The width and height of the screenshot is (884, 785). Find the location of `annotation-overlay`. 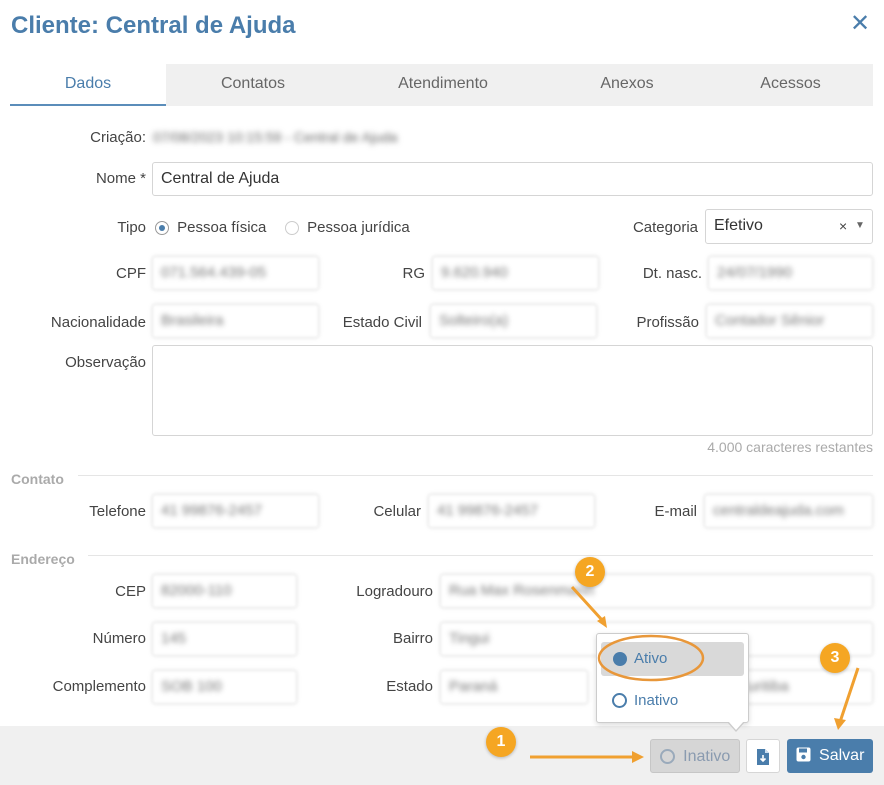

annotation-overlay is located at coordinates (695, 674).